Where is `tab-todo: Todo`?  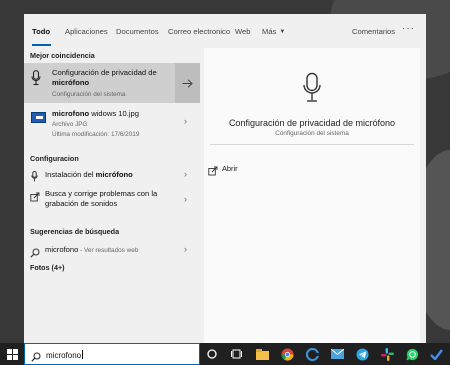
tab-todo: Todo is located at coordinates (41, 31).